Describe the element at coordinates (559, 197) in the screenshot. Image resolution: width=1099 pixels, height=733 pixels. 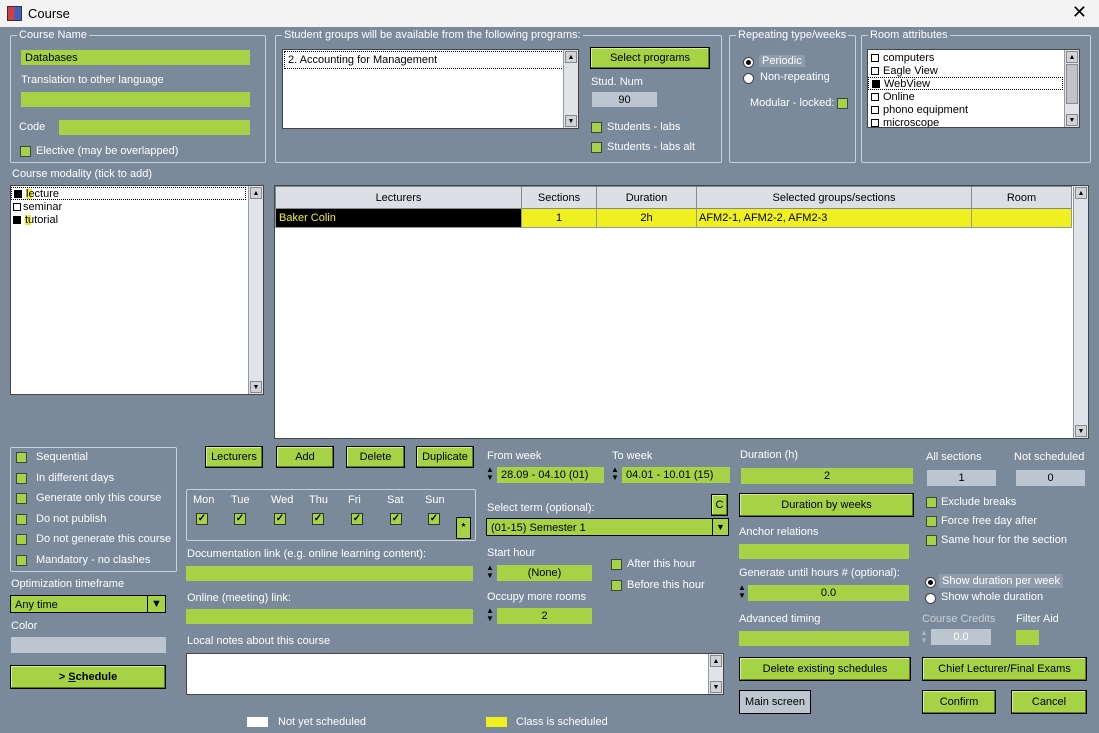
I see `grid-header-cell: Sections` at that location.